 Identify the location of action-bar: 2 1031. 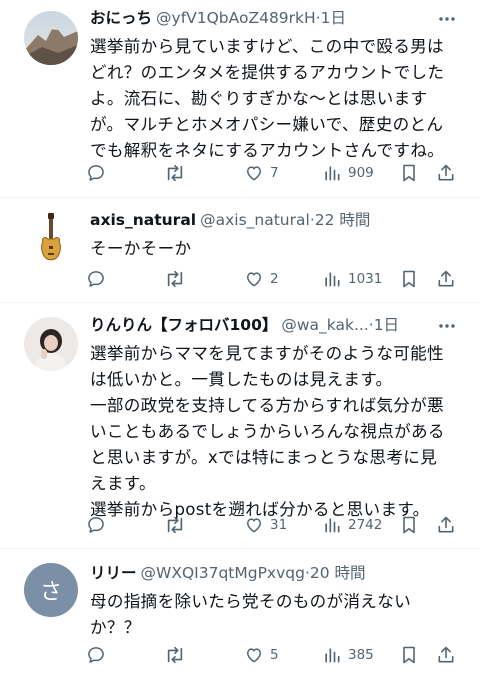
(276, 279).